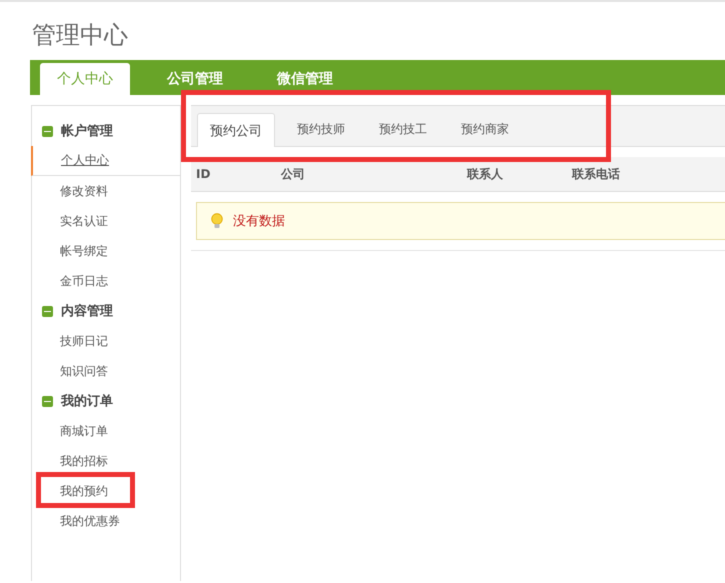 This screenshot has width=725, height=583. What do you see at coordinates (80, 35) in the screenshot?
I see `page-title: 管理中心` at bounding box center [80, 35].